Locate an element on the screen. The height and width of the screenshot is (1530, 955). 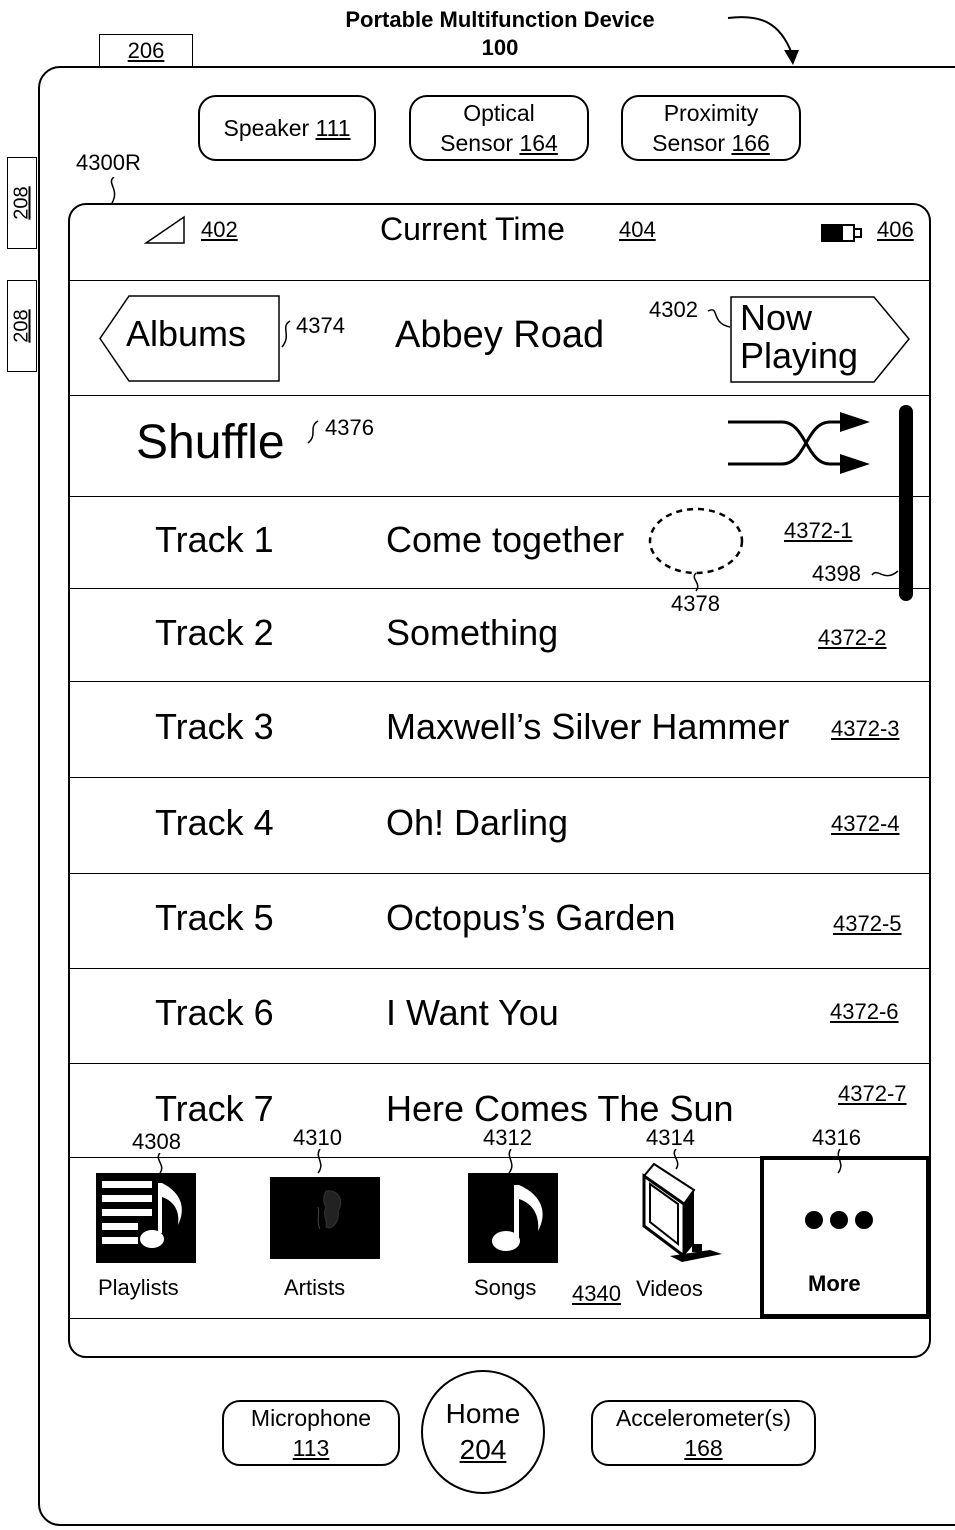
artists-icon is located at coordinates (325, 1218).